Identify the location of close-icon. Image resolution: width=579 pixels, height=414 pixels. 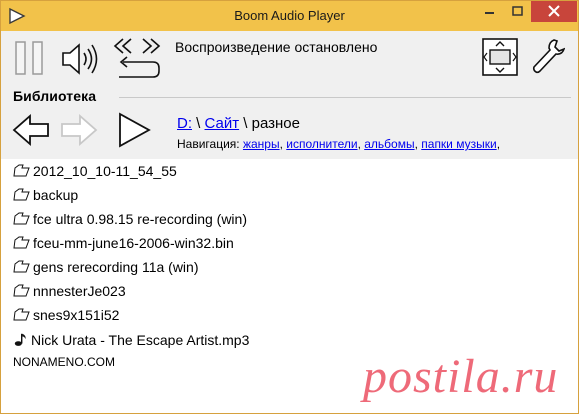
(554, 11).